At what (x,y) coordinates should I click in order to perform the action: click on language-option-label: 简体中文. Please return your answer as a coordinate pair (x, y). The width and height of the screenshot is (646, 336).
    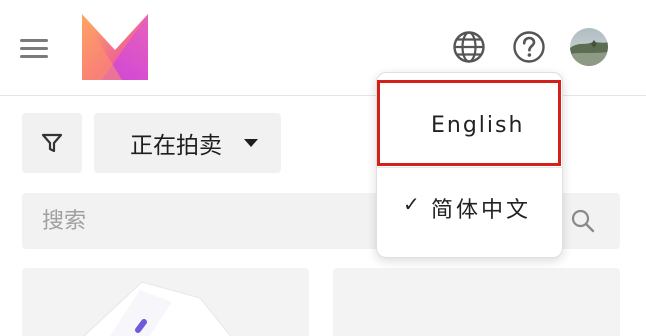
    Looking at the image, I should click on (481, 210).